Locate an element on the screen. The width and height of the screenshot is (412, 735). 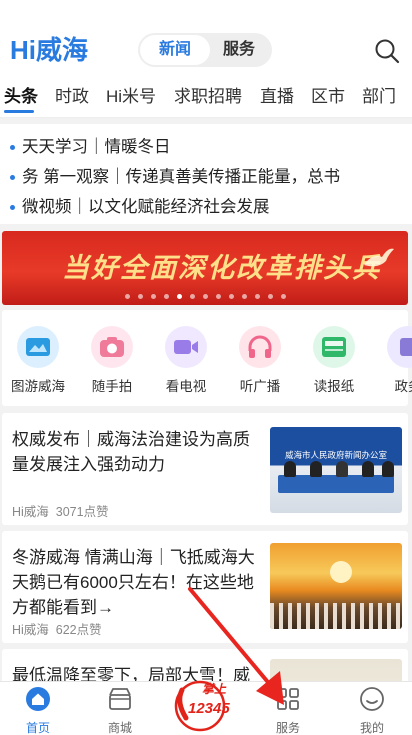
banner-title: 当好全面深化改革排头兵 is located at coordinates (221, 268).